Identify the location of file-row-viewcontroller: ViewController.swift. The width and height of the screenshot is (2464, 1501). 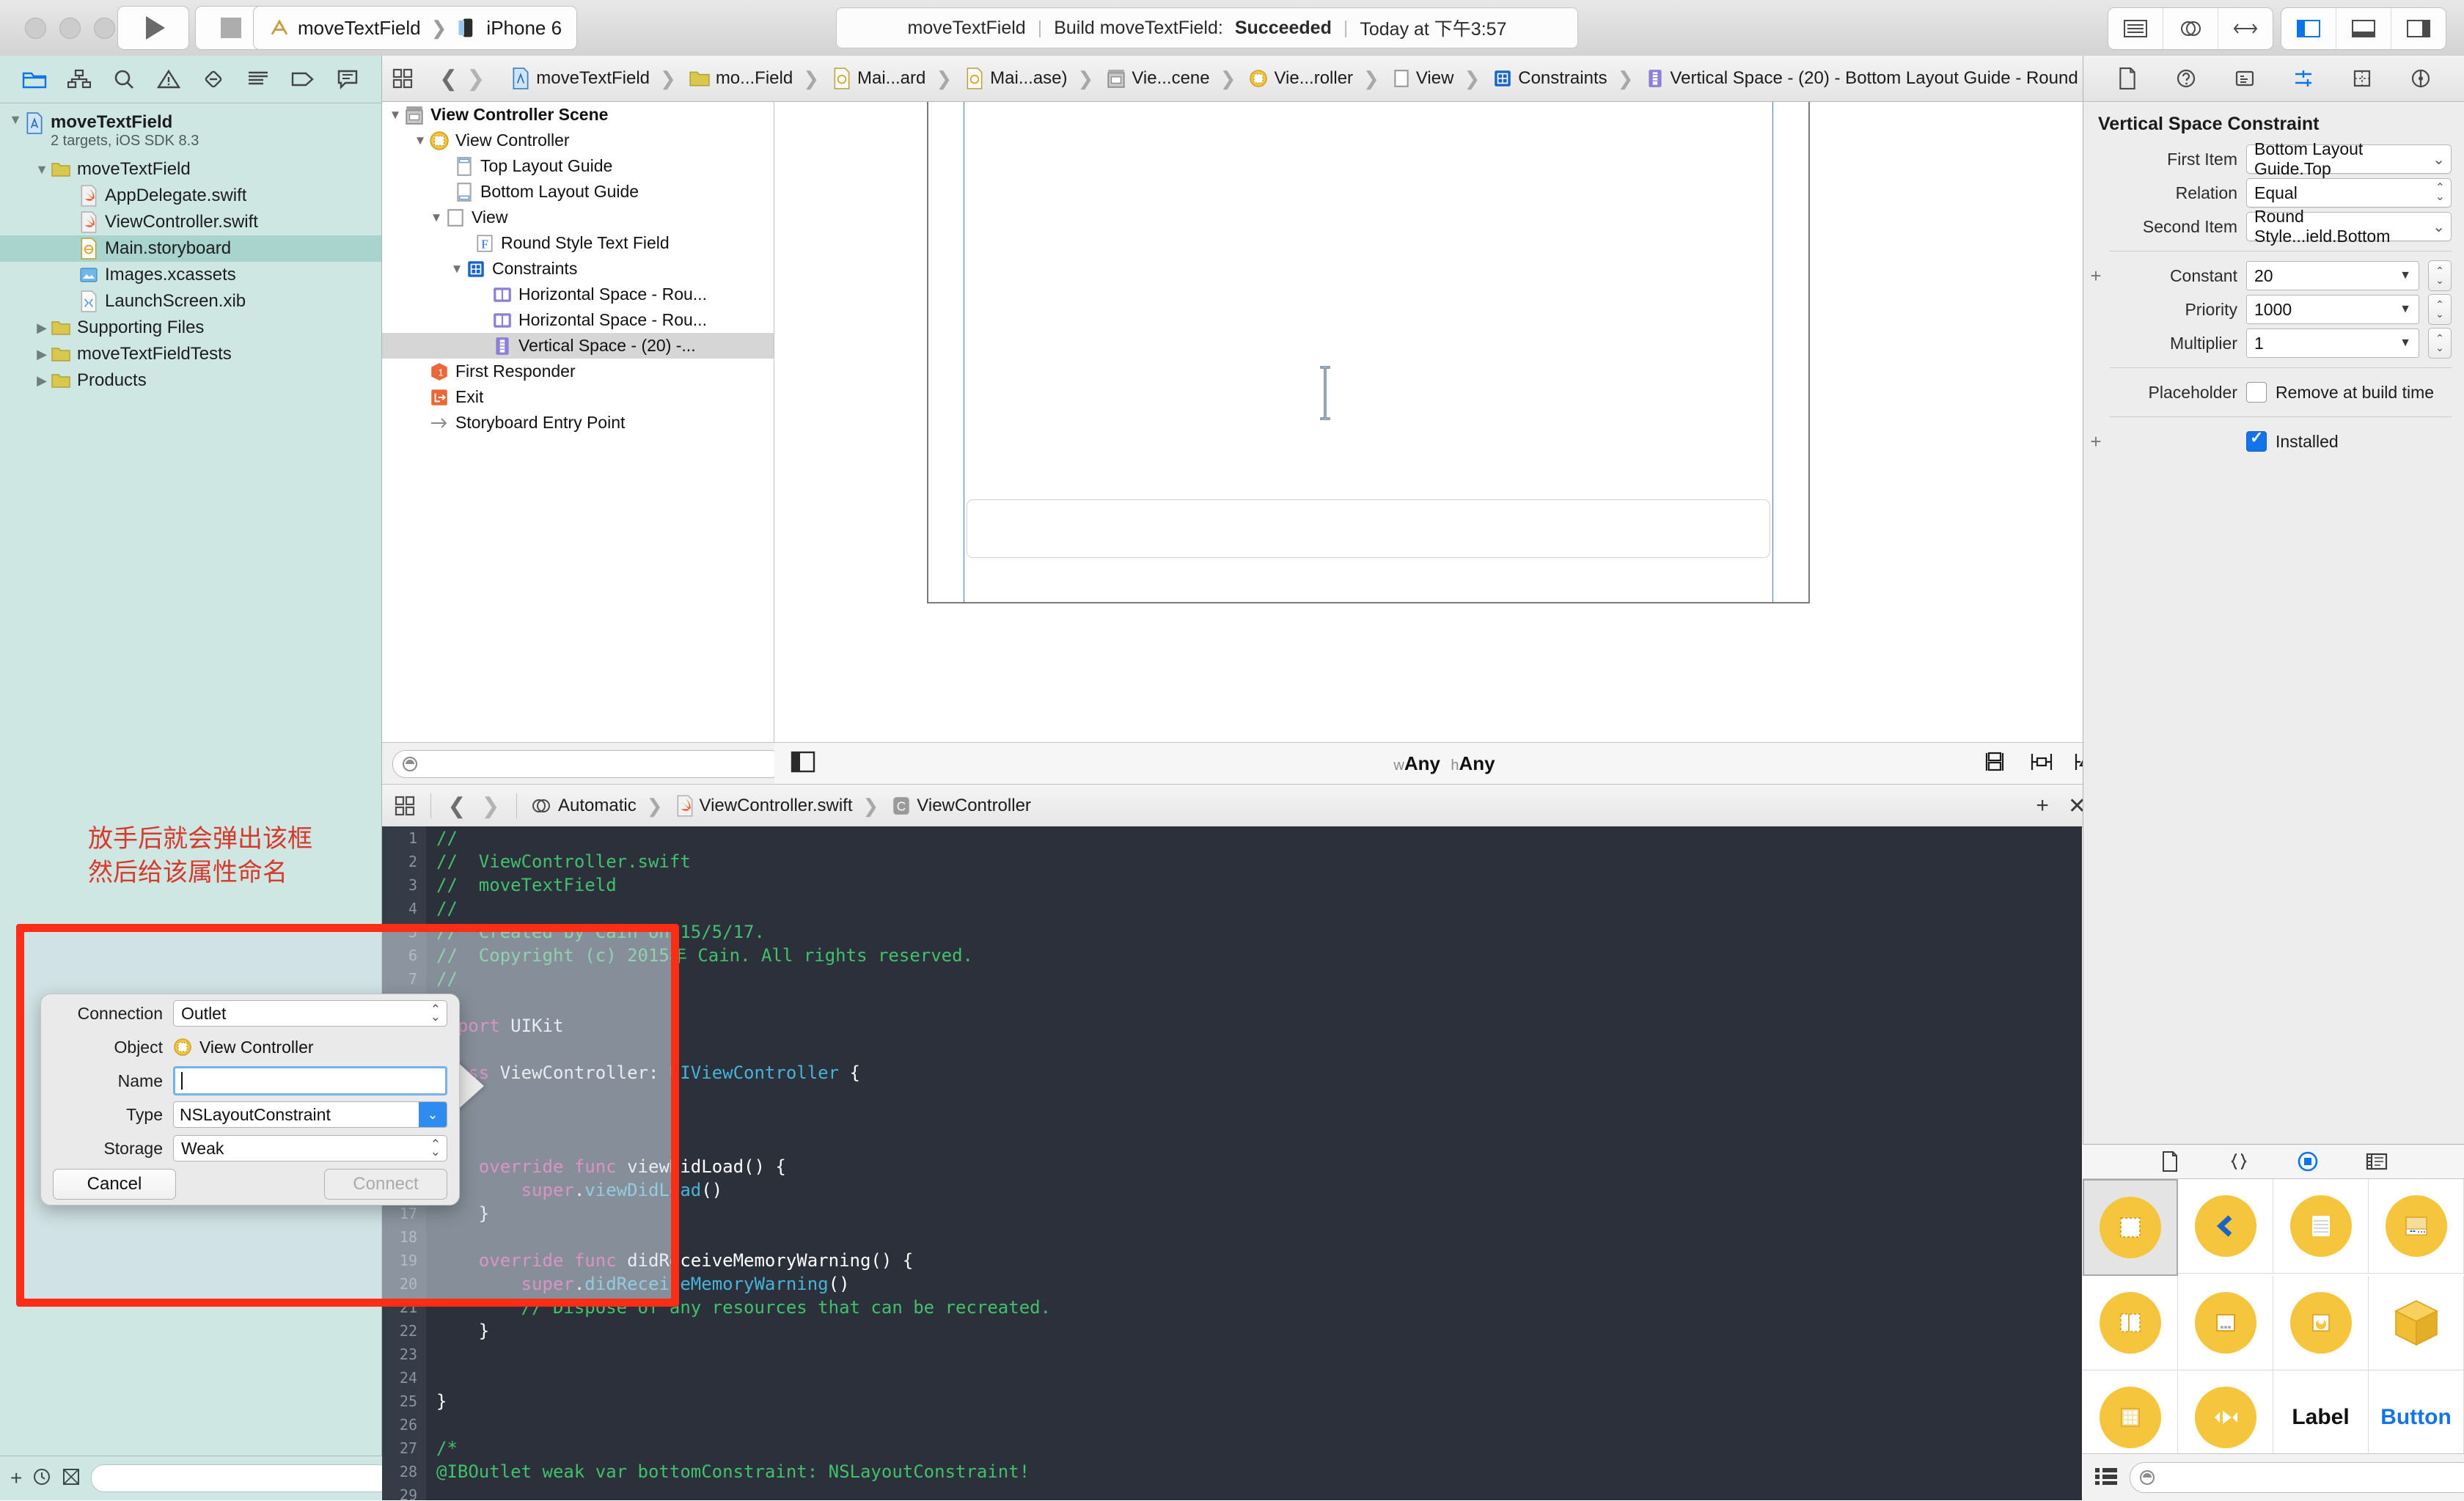
(190, 222).